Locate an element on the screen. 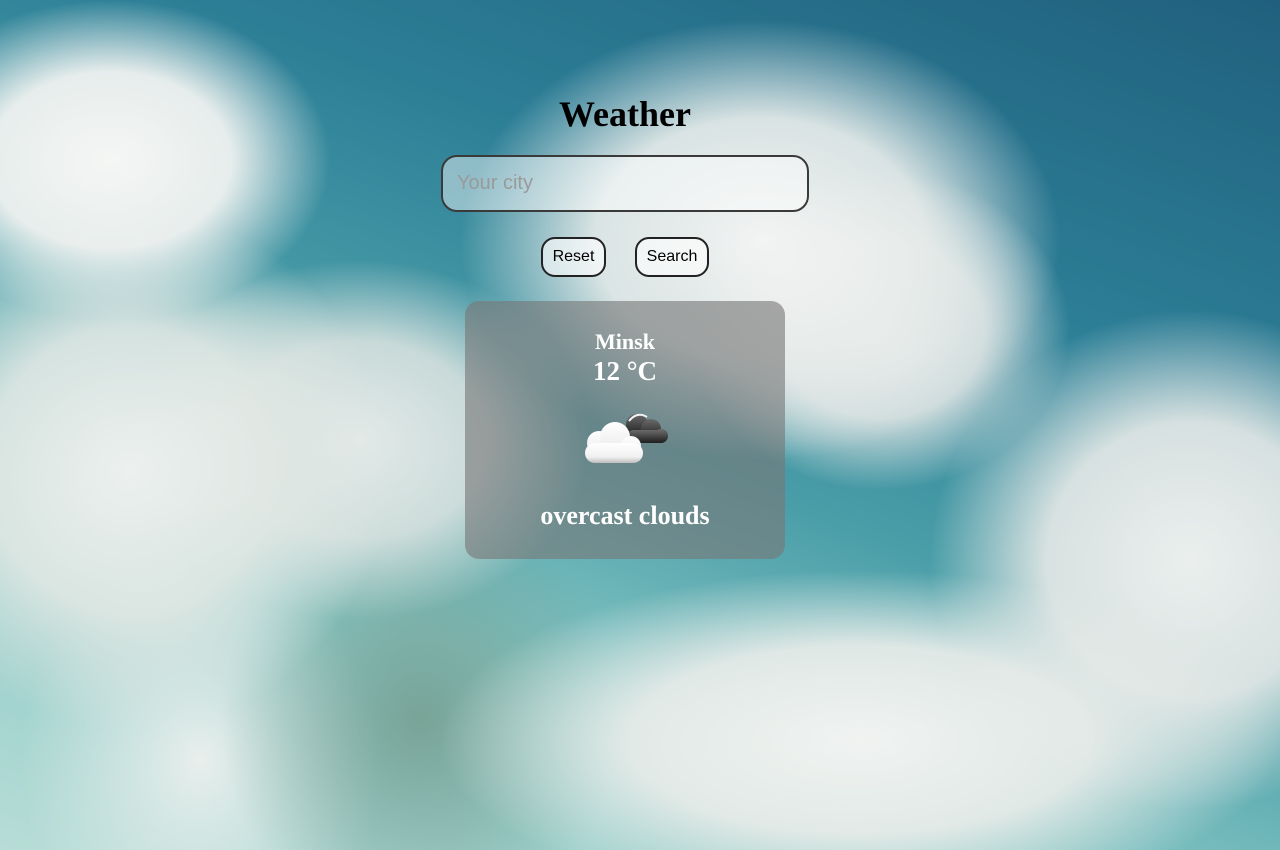 This screenshot has height=850, width=1280. reset-button: Reset is located at coordinates (573, 257).